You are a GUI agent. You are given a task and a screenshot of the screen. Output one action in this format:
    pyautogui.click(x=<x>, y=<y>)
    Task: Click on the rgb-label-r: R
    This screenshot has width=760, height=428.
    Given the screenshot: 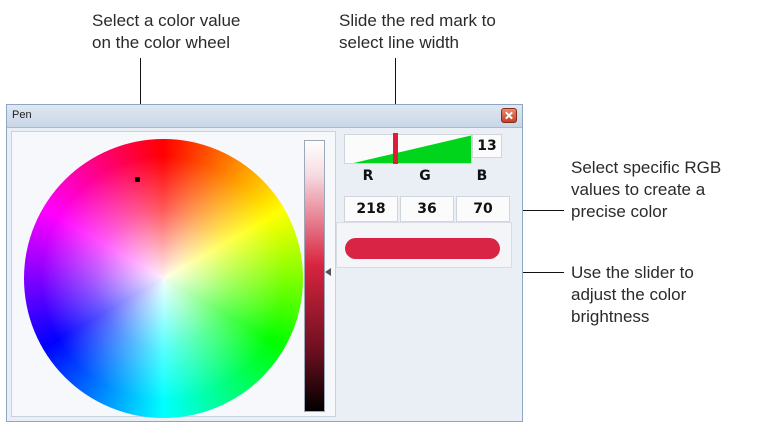 What is the action you would take?
    pyautogui.click(x=368, y=176)
    